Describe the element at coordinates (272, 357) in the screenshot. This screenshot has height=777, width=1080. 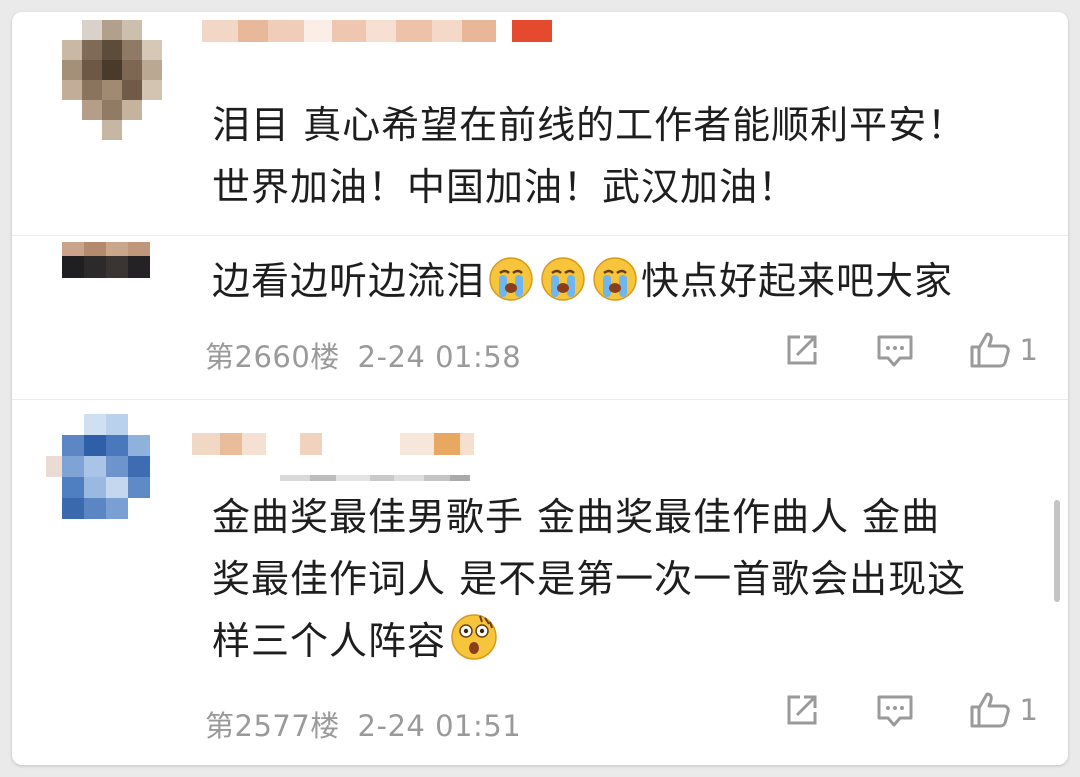
I see `floor-number: 第2660楼` at that location.